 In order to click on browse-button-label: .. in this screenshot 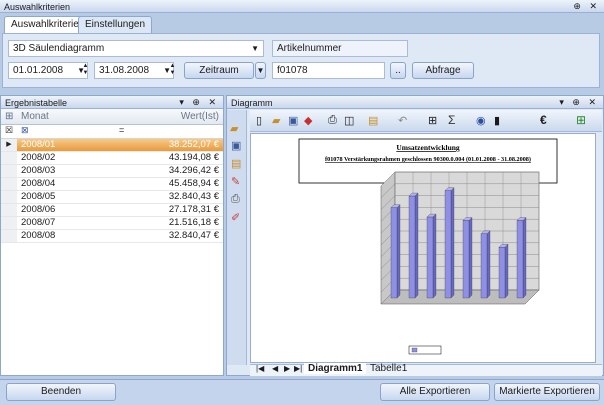, I will do `click(398, 70)`.